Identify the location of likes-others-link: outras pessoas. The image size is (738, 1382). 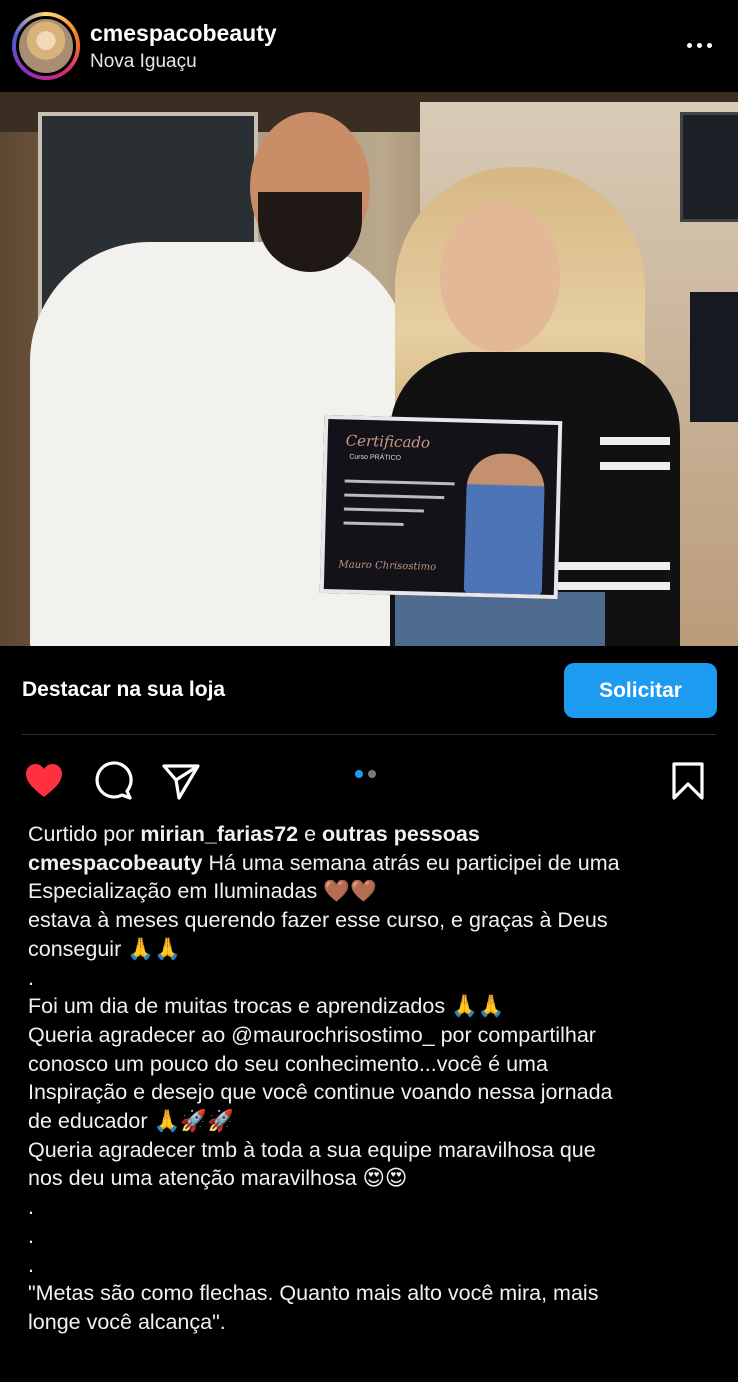
(401, 834).